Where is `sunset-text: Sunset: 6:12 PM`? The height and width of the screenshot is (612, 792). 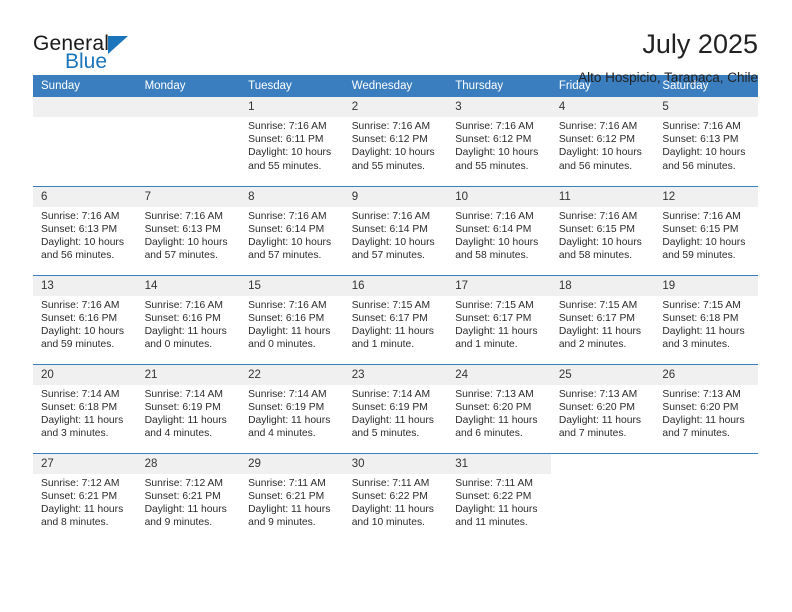 sunset-text: Sunset: 6:12 PM is located at coordinates (389, 140).